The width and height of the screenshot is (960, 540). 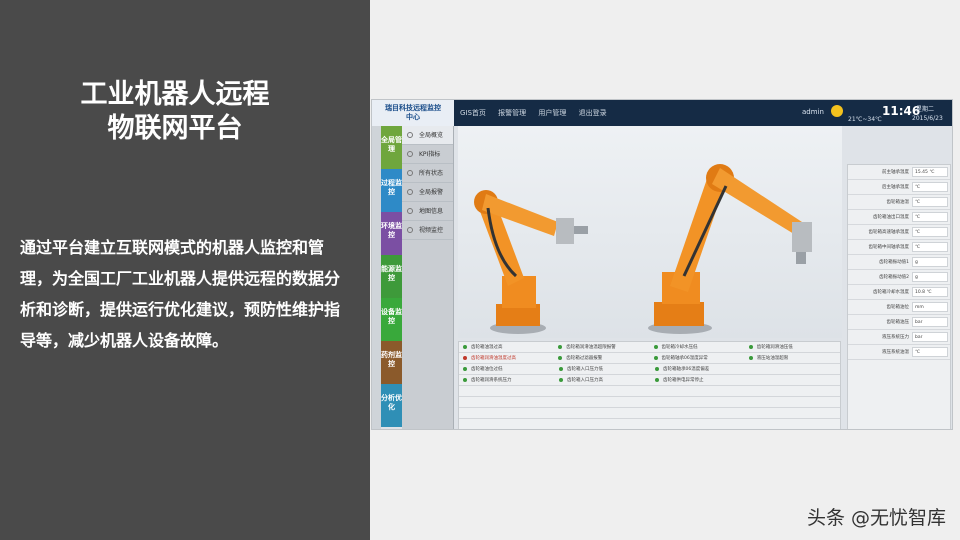 What do you see at coordinates (930, 322) in the screenshot?
I see `param-value: bar` at bounding box center [930, 322].